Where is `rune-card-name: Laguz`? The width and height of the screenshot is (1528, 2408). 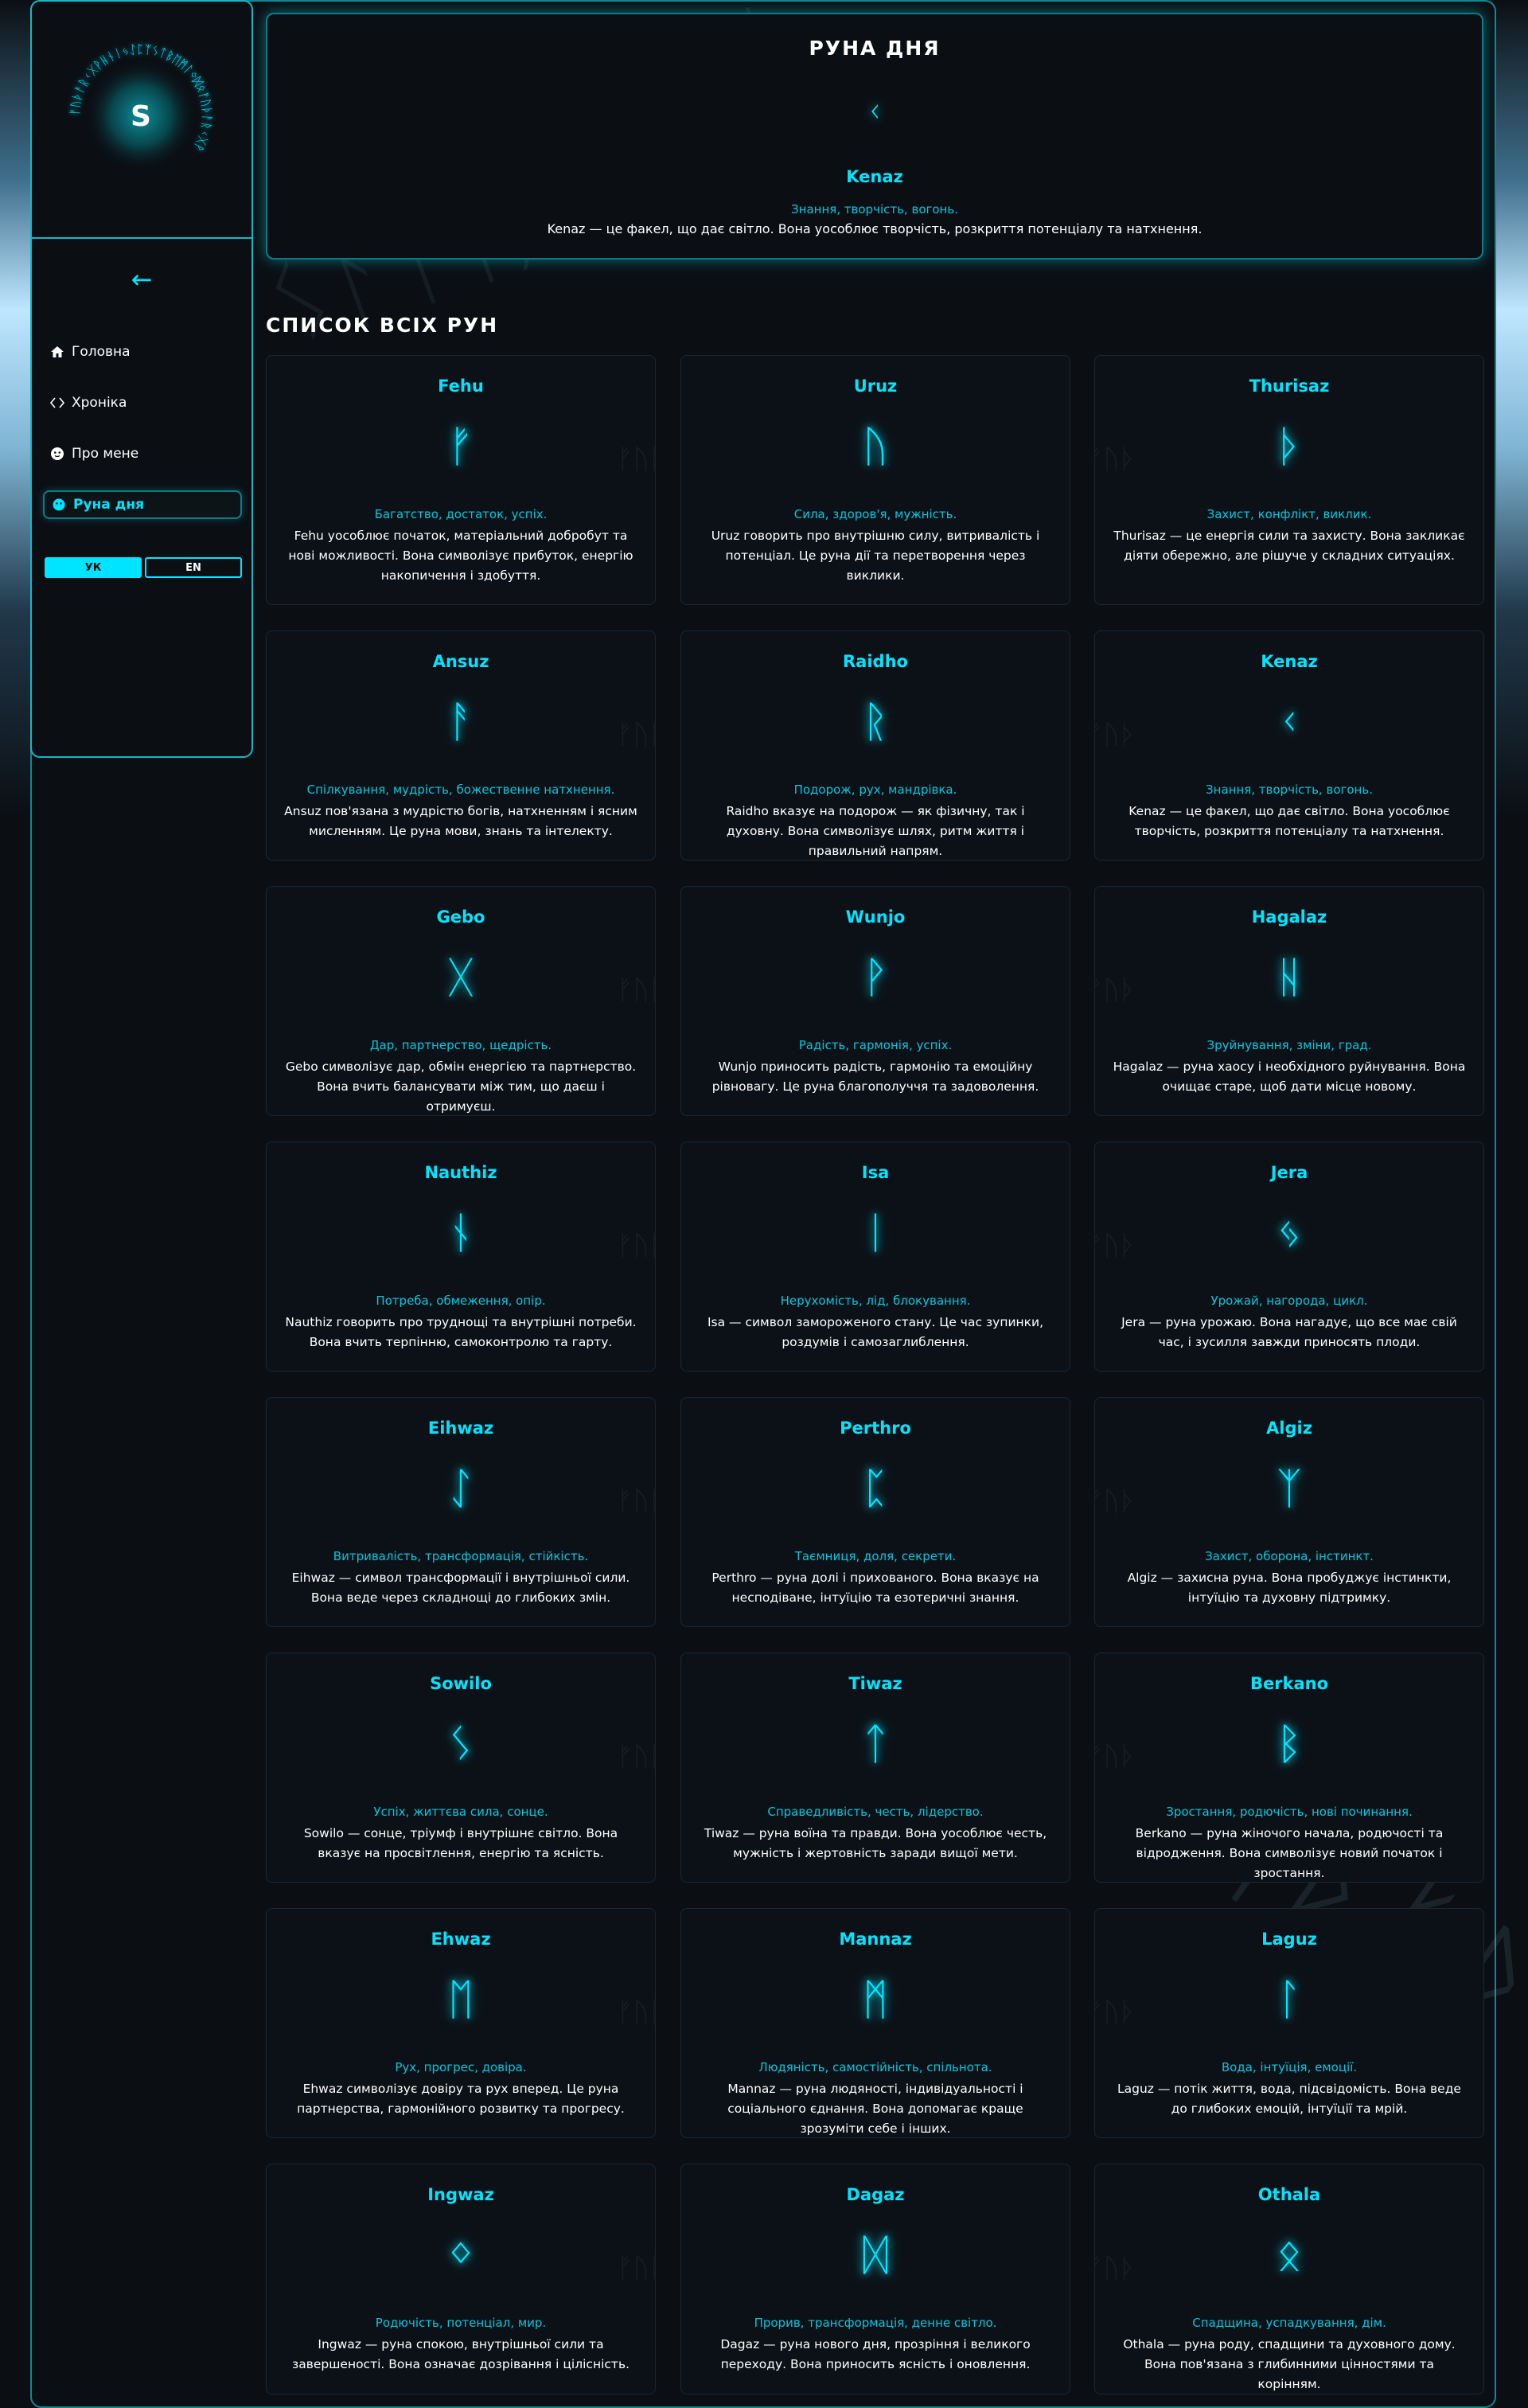 rune-card-name: Laguz is located at coordinates (1289, 1939).